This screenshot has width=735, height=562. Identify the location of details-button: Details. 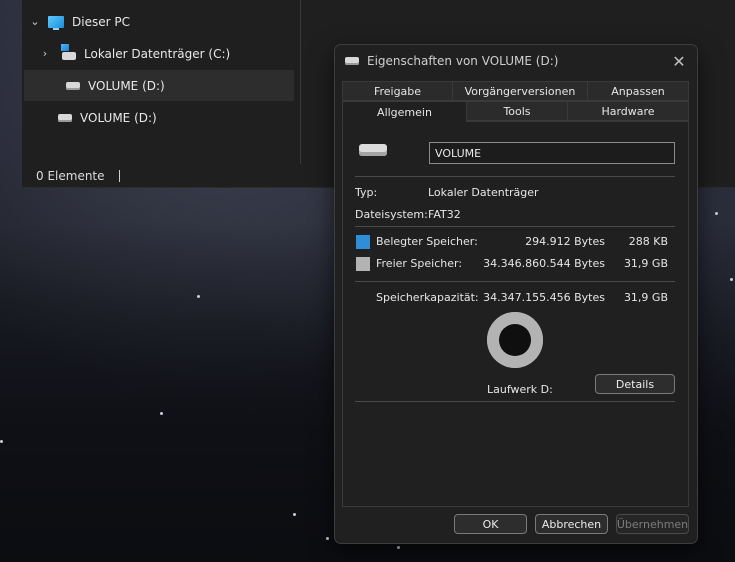
(635, 384).